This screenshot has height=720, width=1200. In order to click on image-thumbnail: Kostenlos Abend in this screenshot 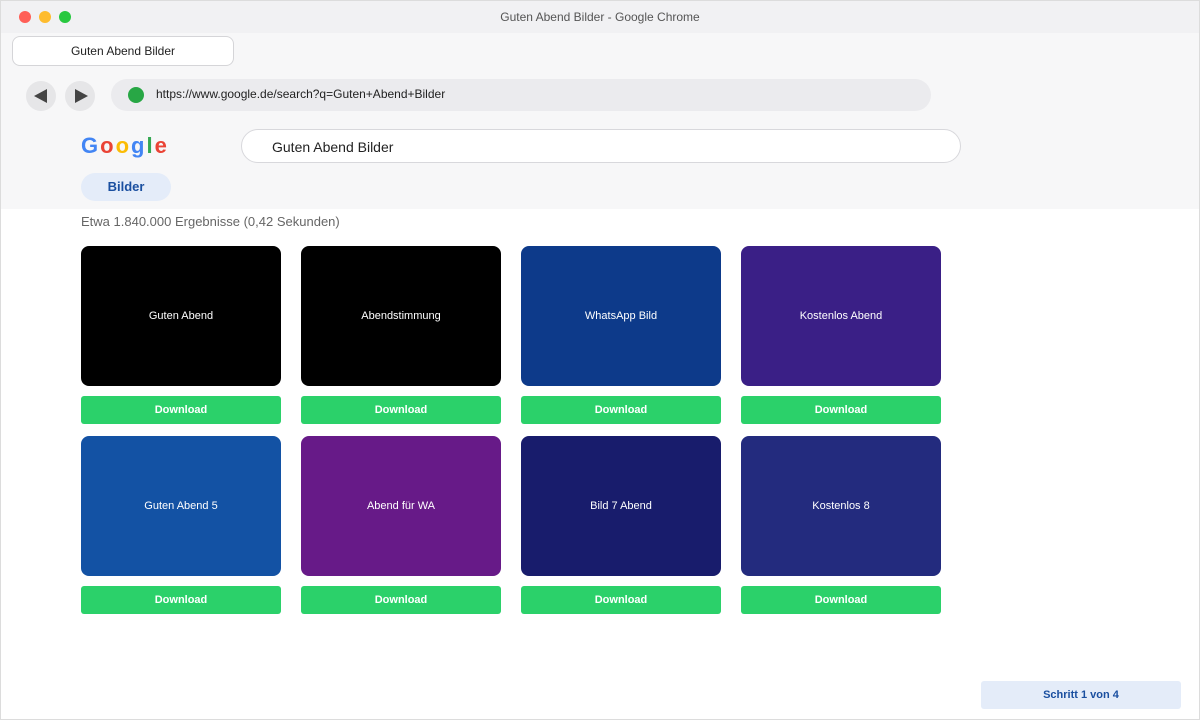, I will do `click(841, 316)`.